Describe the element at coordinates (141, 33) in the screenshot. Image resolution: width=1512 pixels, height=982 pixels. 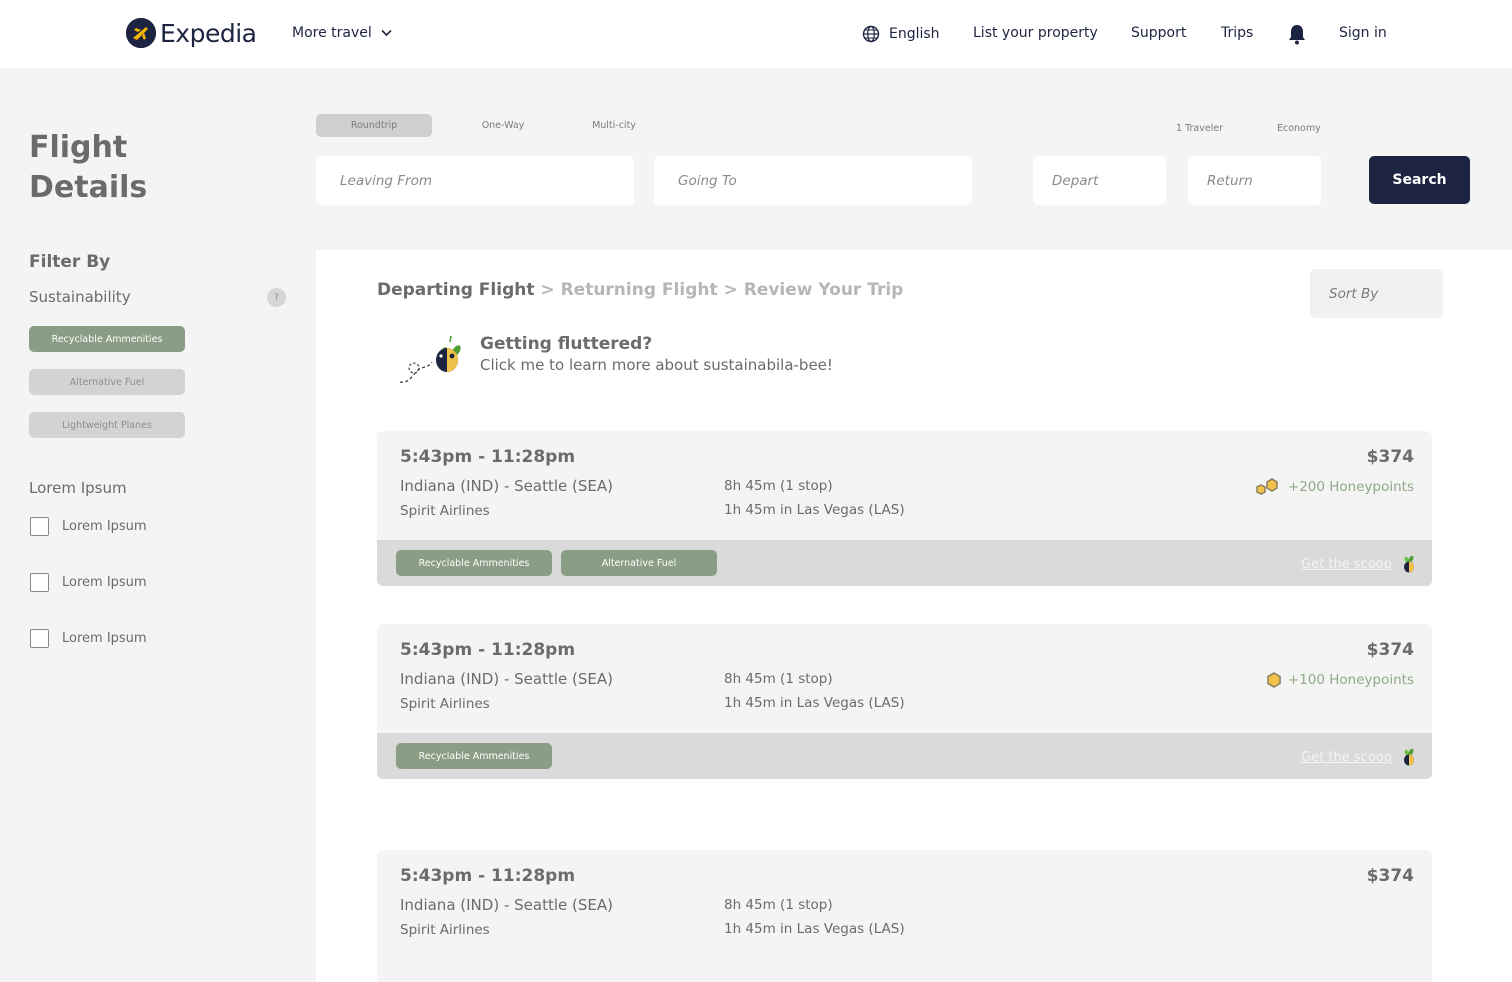
I see `expedia-plane-logo-icon` at that location.